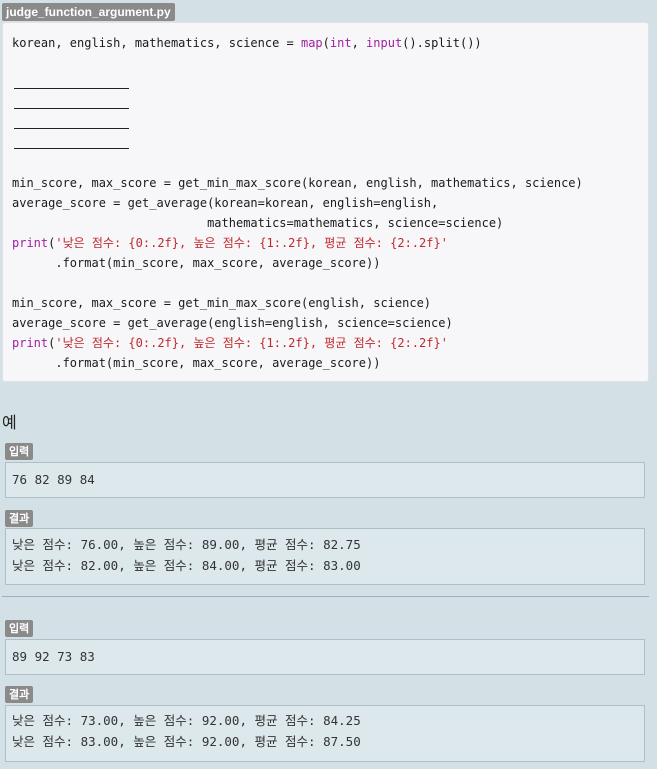 This screenshot has height=769, width=657. I want to click on output-label-1: 결과, so click(19, 518).